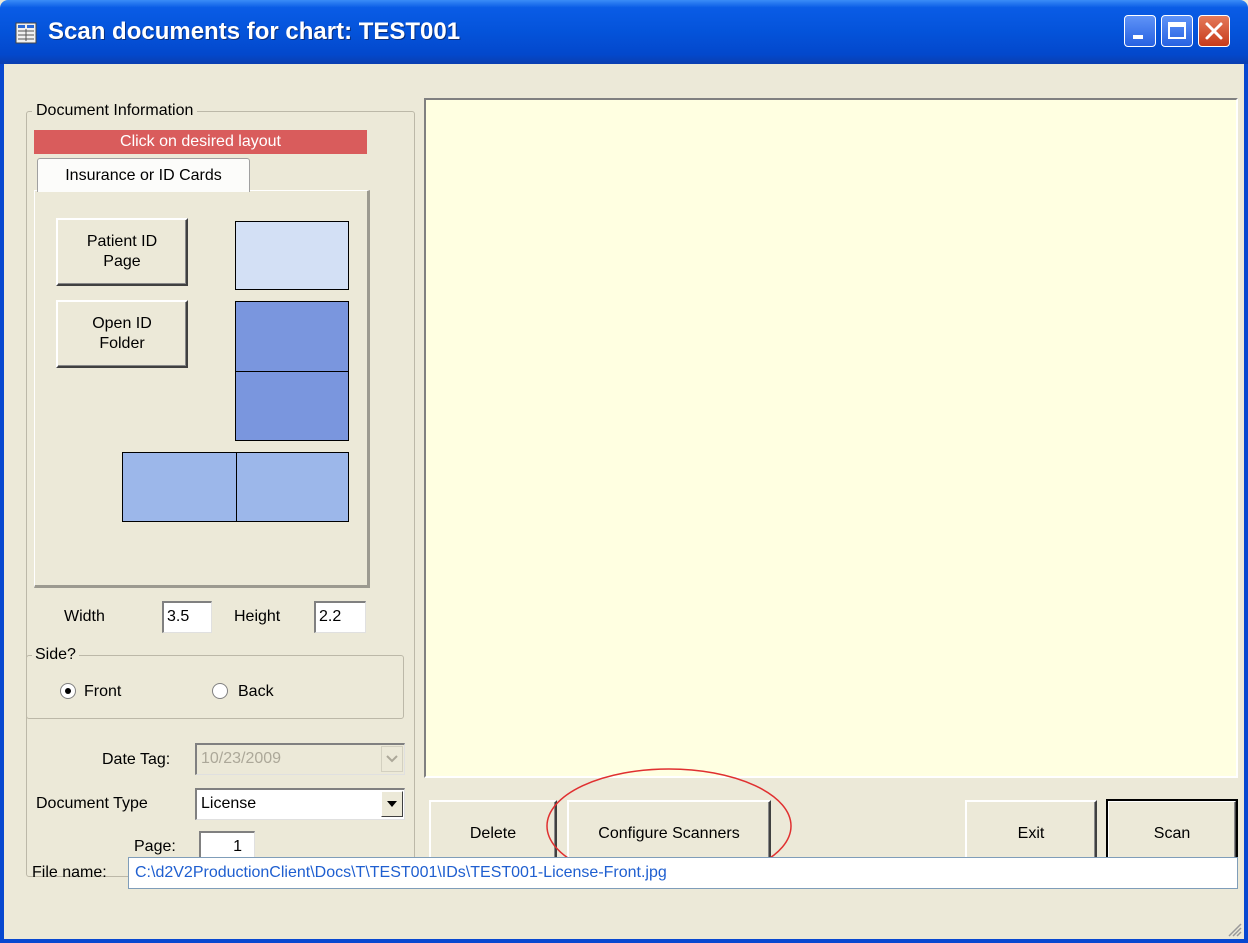 The width and height of the screenshot is (1248, 943). I want to click on width-field: 3.5, so click(187, 617).